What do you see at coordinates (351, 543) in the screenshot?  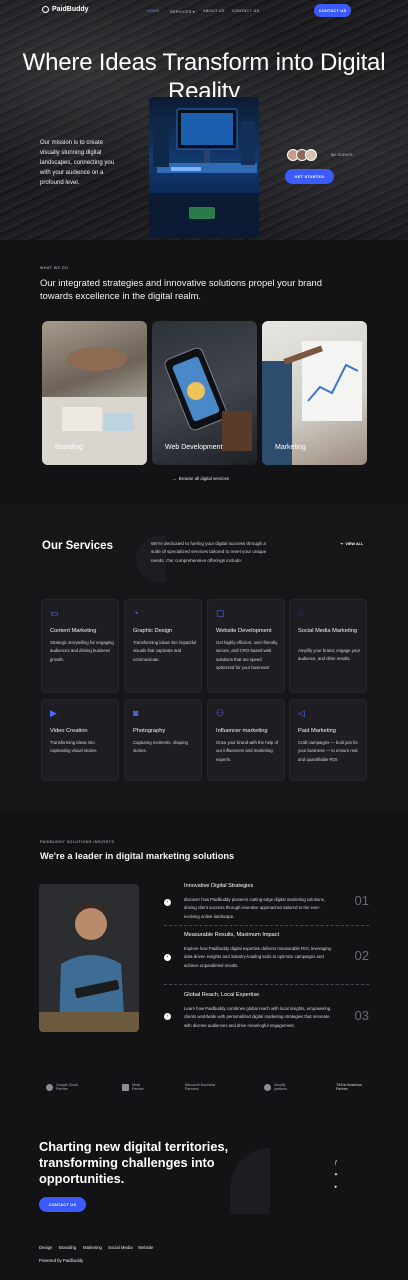 I see `view-all-link: ➜ VIEW ALL` at bounding box center [351, 543].